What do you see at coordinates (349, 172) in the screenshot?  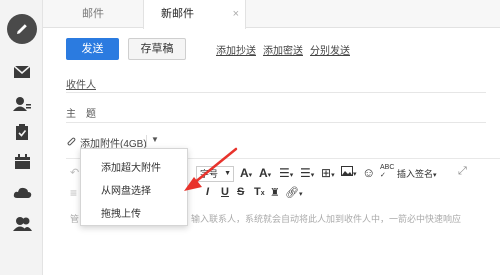 I see `image-icon: ▾` at bounding box center [349, 172].